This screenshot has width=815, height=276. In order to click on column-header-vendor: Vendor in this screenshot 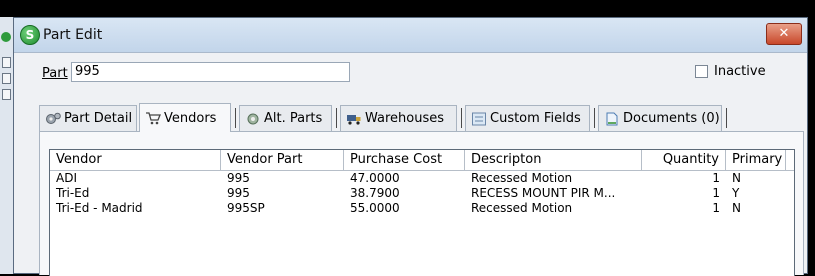, I will do `click(135, 160)`.